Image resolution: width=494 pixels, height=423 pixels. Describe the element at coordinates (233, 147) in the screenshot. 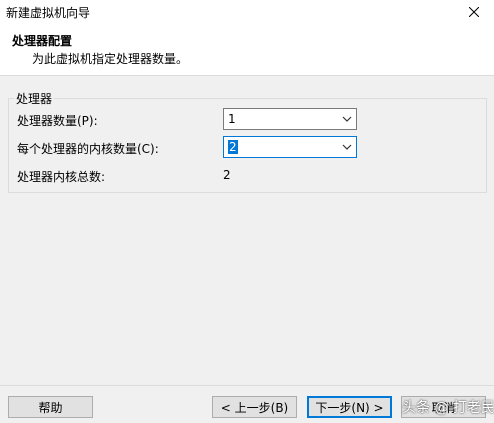

I see `cores-per-processor-value: 2` at that location.